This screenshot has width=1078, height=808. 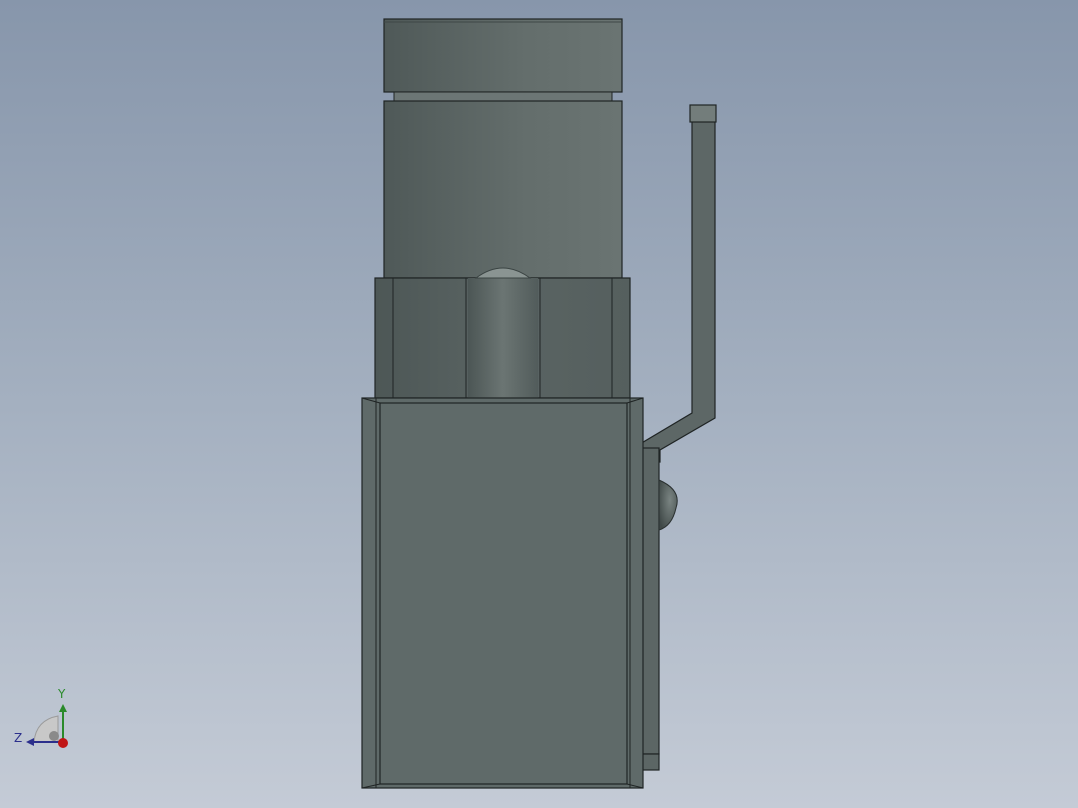 What do you see at coordinates (668, 505) in the screenshot?
I see `side-knob` at bounding box center [668, 505].